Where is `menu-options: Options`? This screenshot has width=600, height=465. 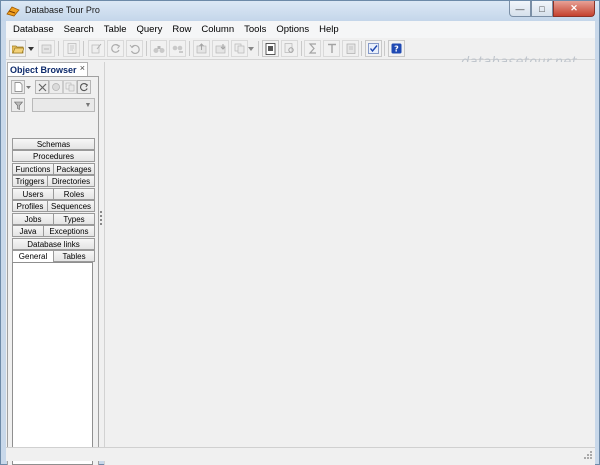 menu-options: Options is located at coordinates (292, 29).